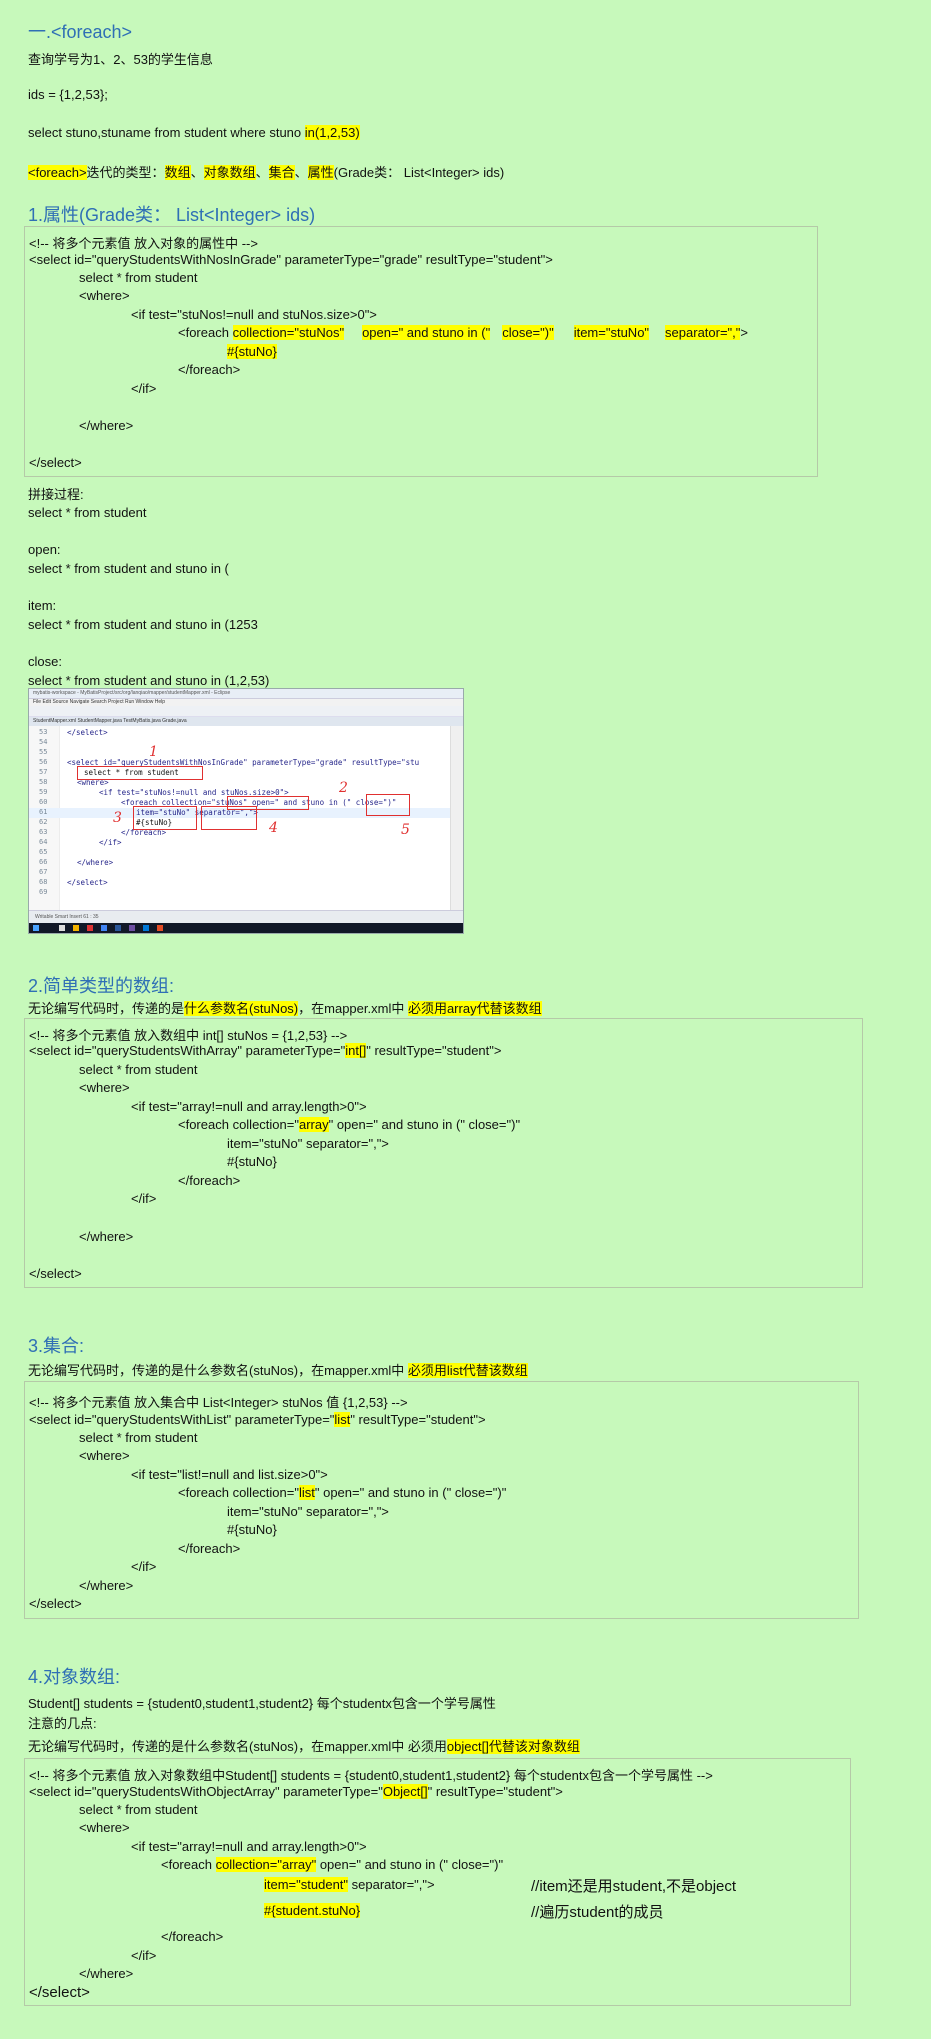  Describe the element at coordinates (132, 928) in the screenshot. I see `eclipse-icon` at that location.